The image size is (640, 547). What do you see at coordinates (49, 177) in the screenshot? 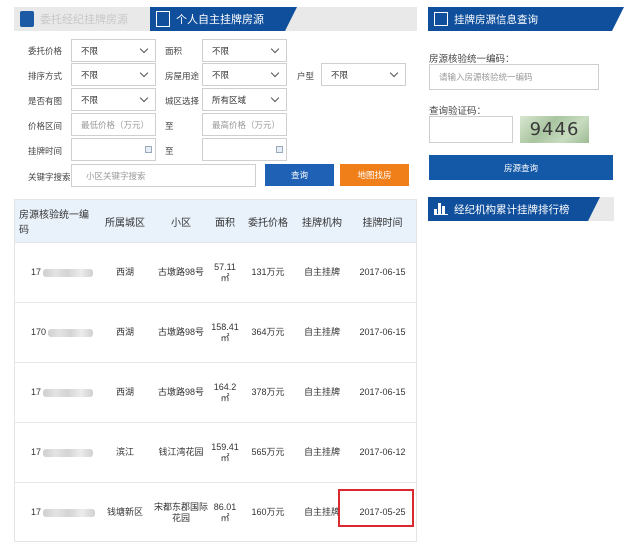
I see `keyword-label: 关键字搜索` at bounding box center [49, 177].